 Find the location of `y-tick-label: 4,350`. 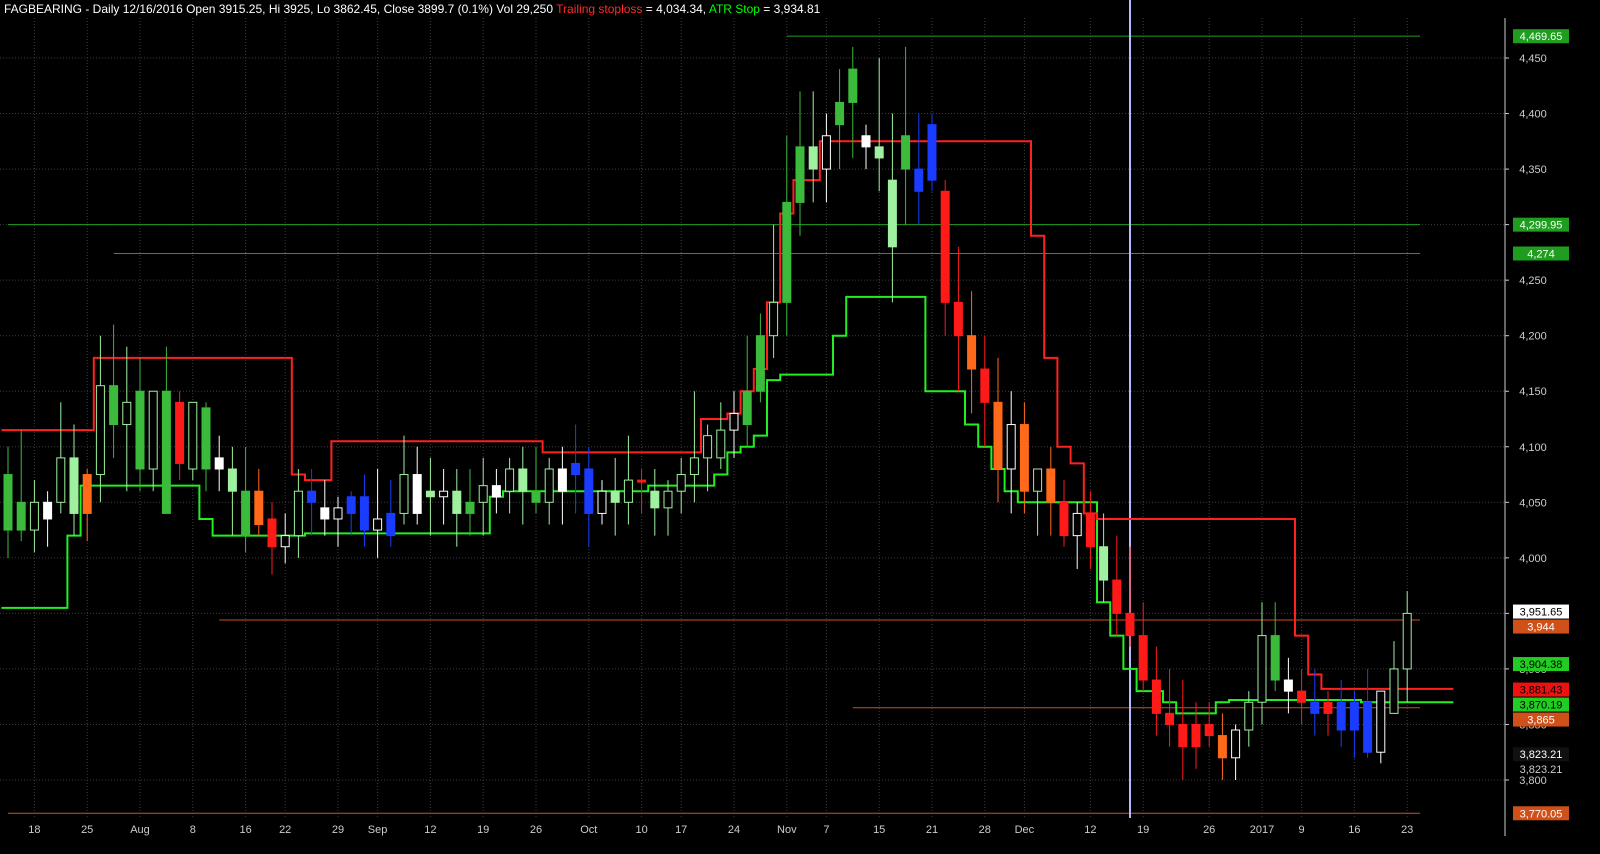

y-tick-label: 4,350 is located at coordinates (1533, 170).